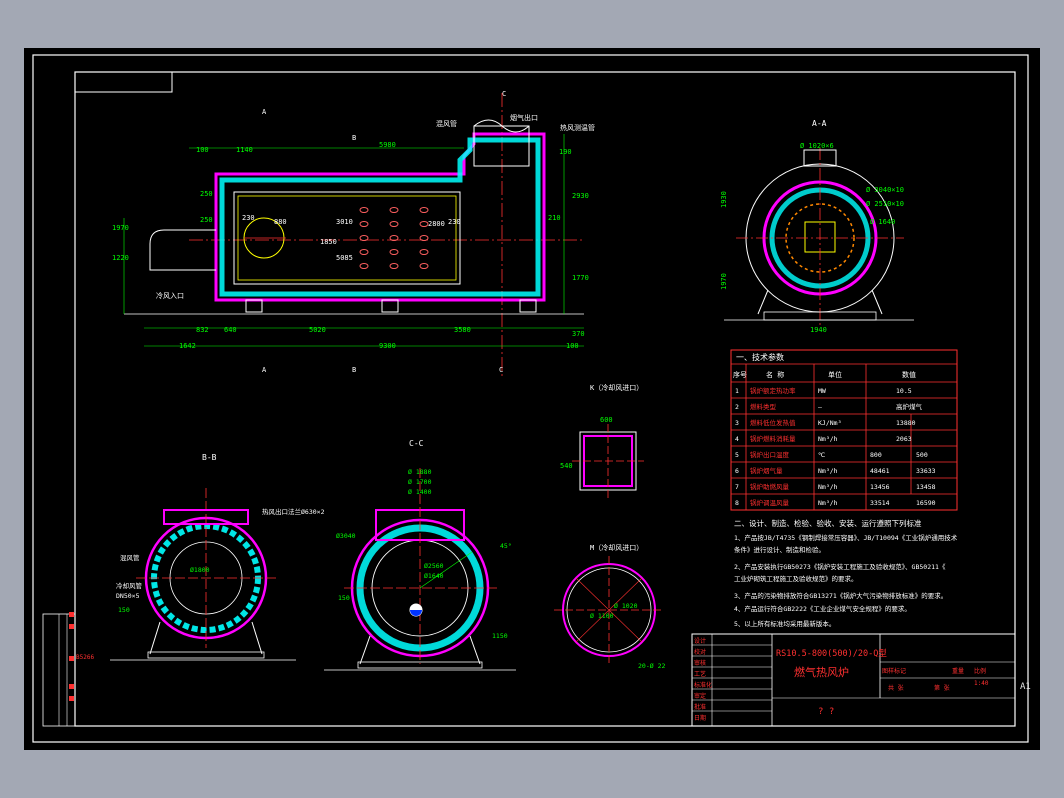 The height and width of the screenshot is (798, 1064). I want to click on dim-bottom-3: 3580, so click(462, 330).